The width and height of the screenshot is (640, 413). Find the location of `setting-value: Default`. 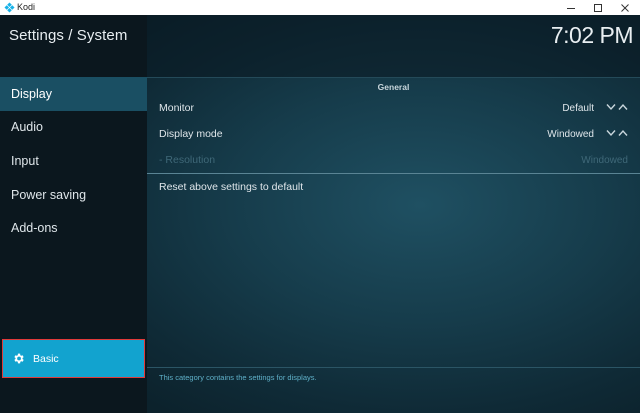

setting-value: Default is located at coordinates (578, 108).